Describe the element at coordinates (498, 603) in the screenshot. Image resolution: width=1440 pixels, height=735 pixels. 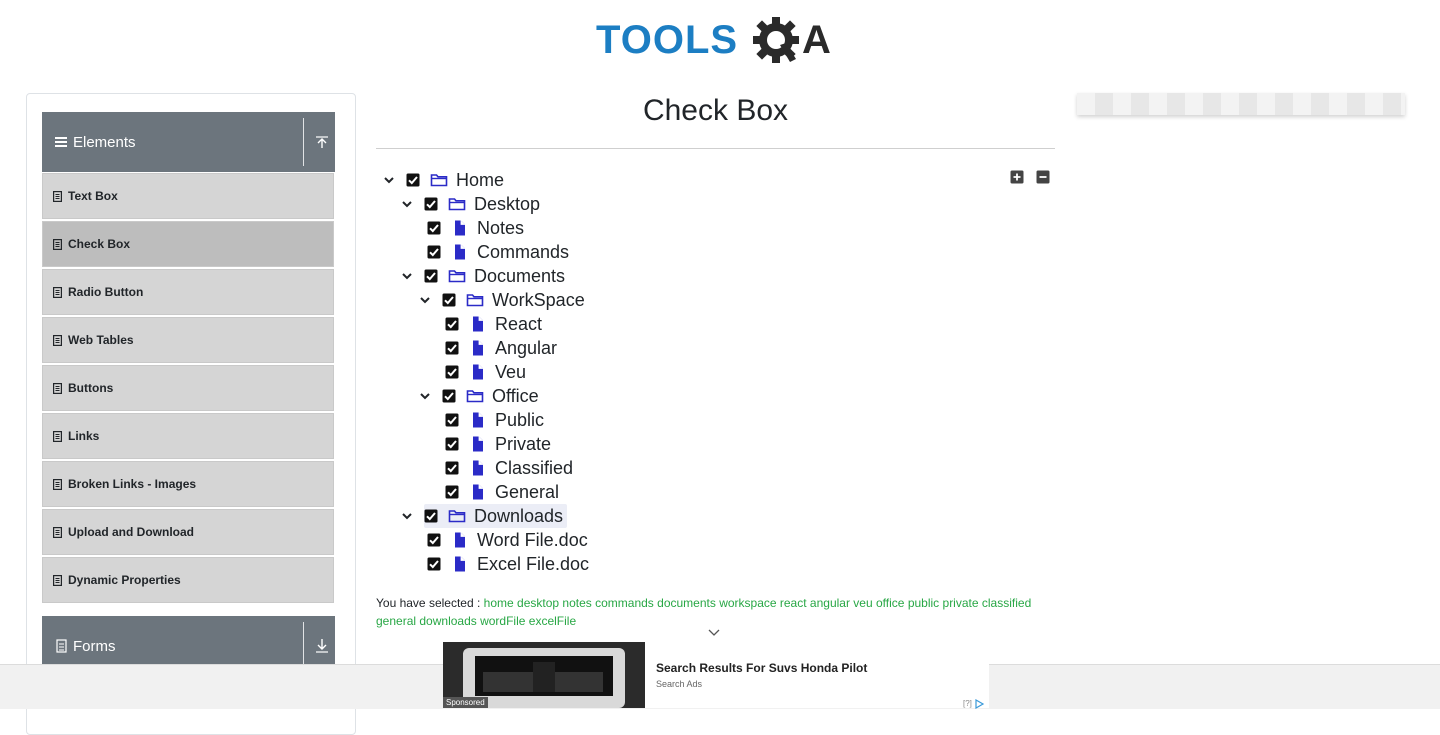
I see `selected-item: home` at that location.